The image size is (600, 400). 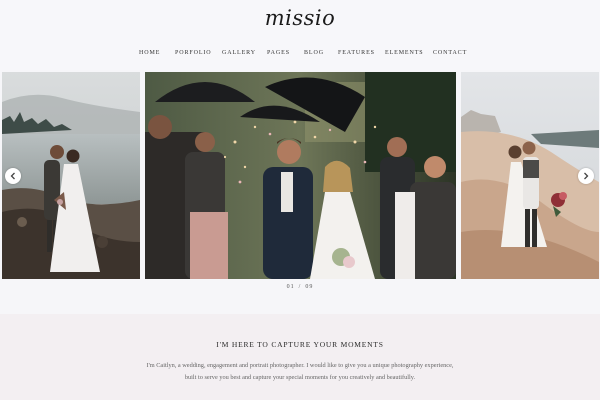 What do you see at coordinates (149, 53) in the screenshot?
I see `nav-home: HOME` at bounding box center [149, 53].